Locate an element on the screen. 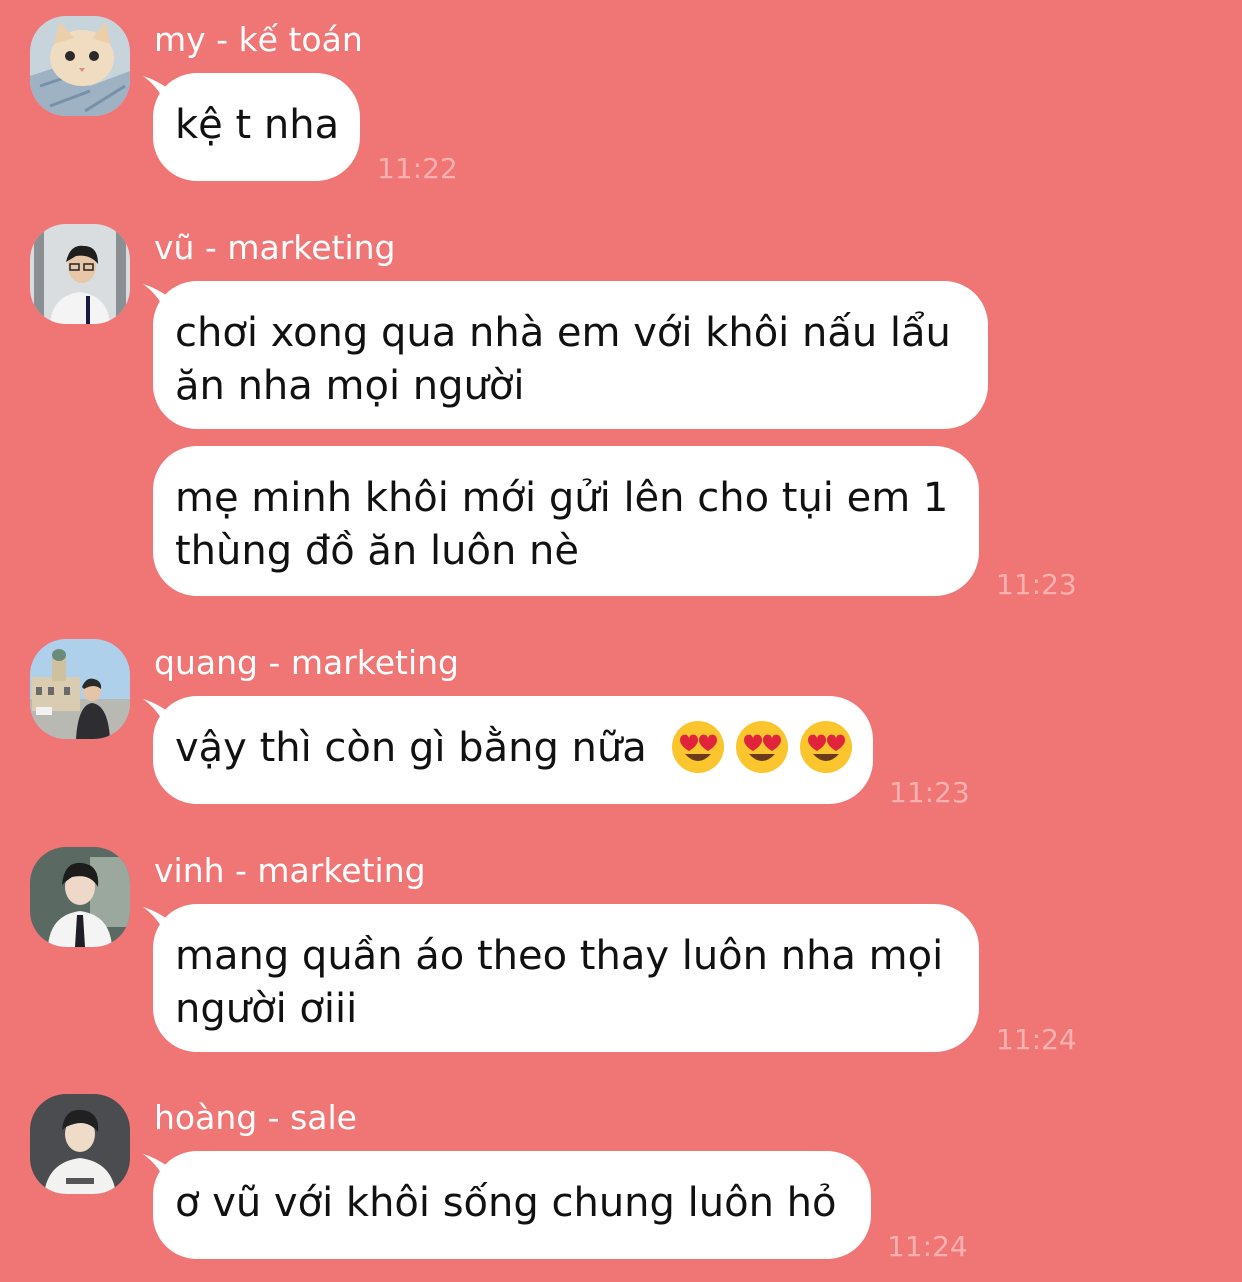  avatar-vinh is located at coordinates (80, 897).